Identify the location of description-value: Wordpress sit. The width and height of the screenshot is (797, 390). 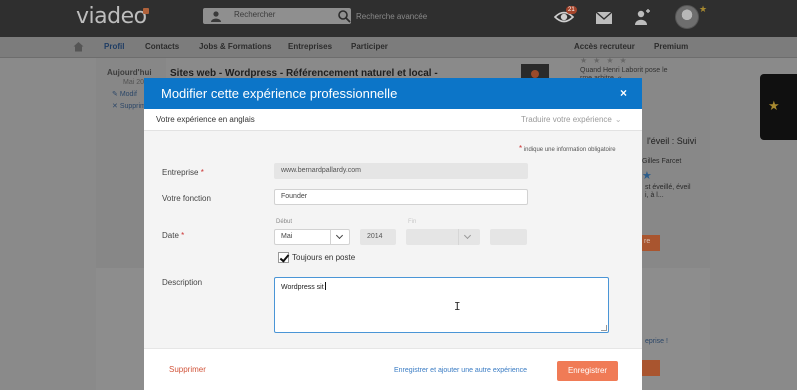
(302, 287).